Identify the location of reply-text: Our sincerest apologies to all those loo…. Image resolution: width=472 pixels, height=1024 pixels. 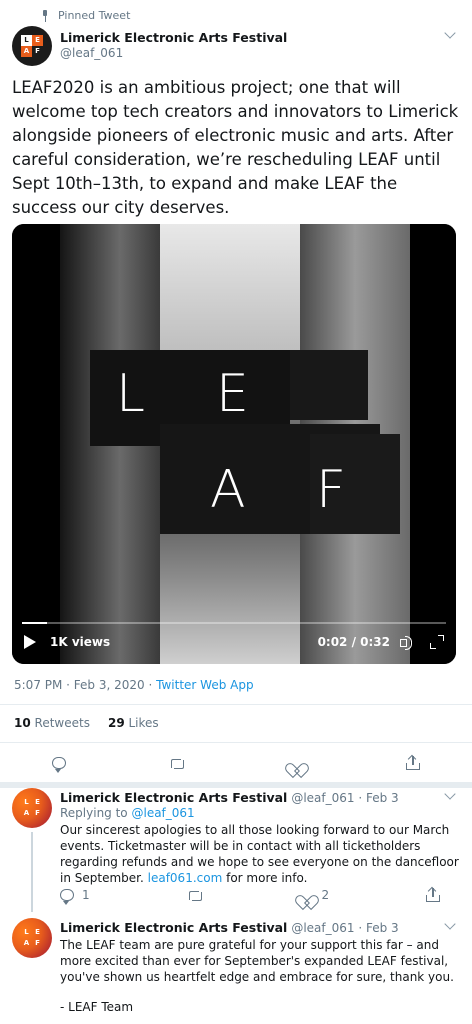
(259, 854).